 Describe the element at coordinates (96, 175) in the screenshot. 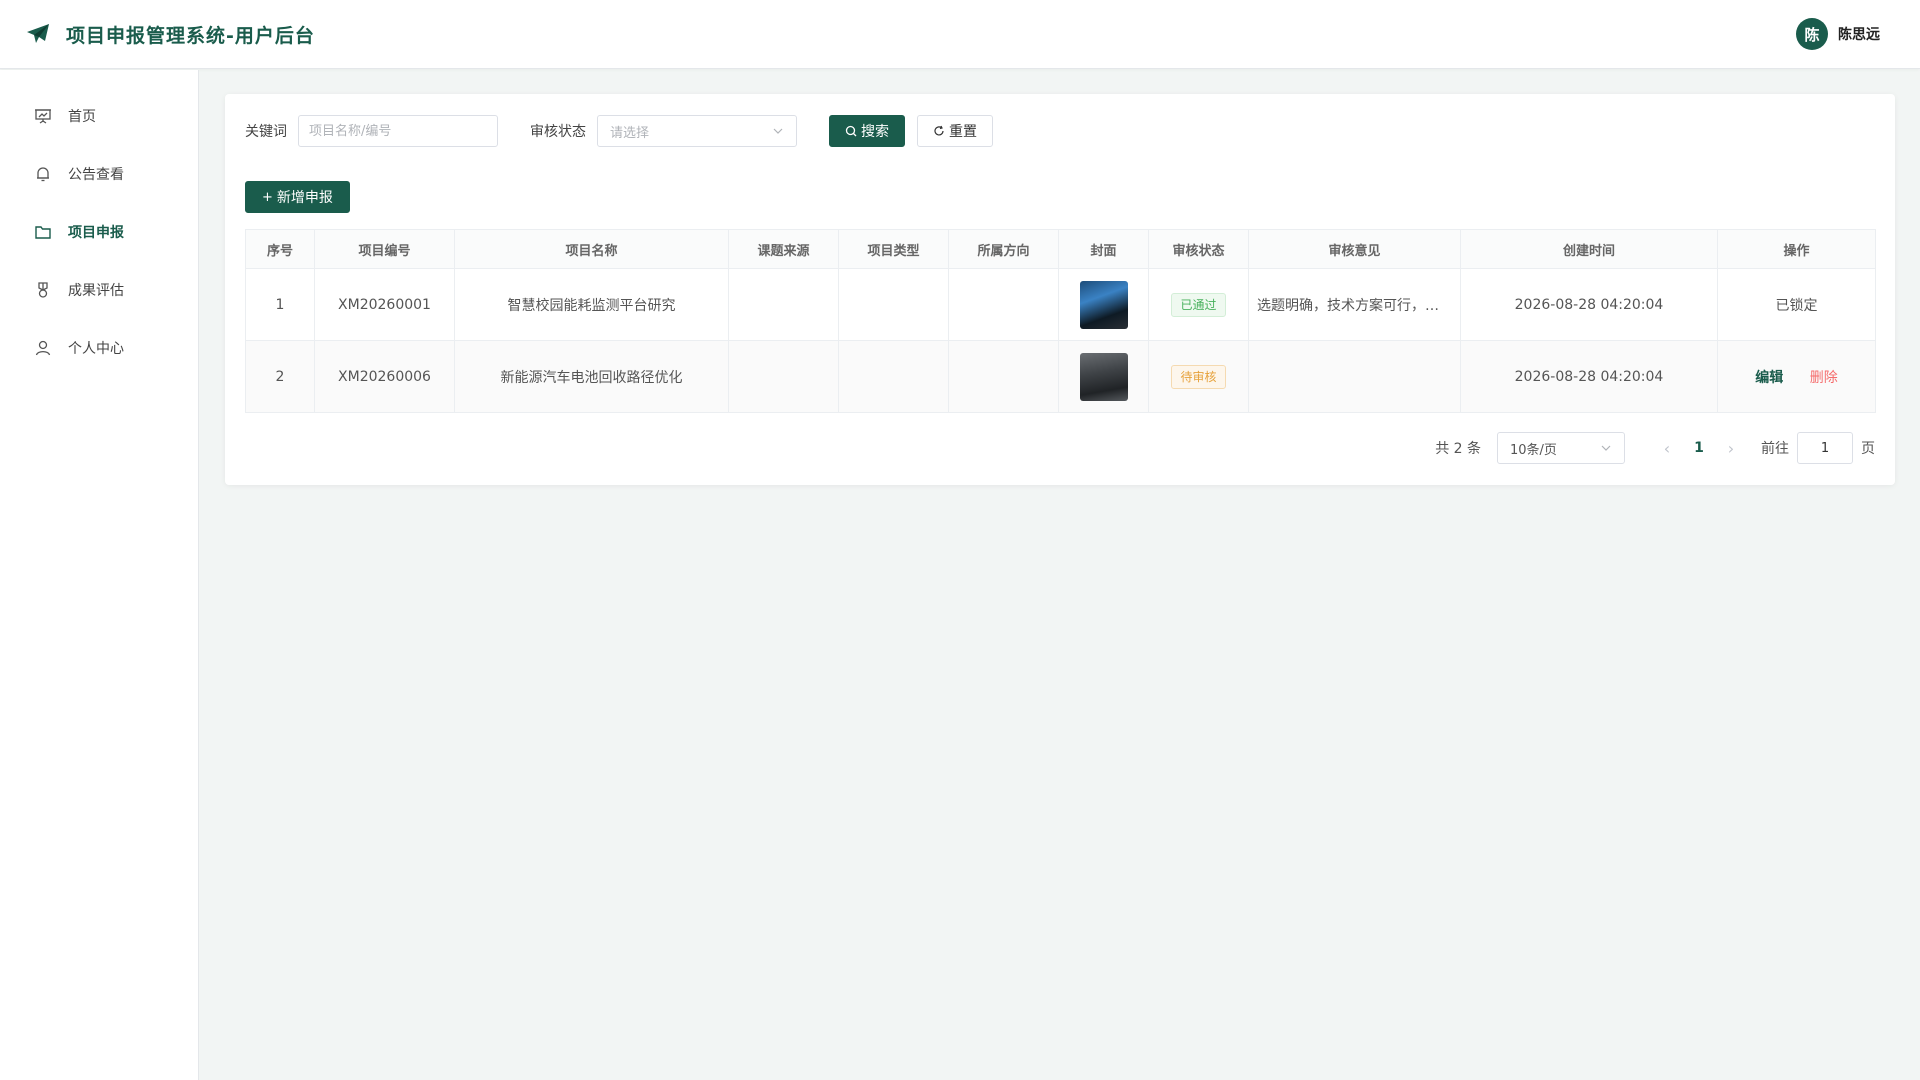

I see `sidebar-item-label: 公告查看` at that location.